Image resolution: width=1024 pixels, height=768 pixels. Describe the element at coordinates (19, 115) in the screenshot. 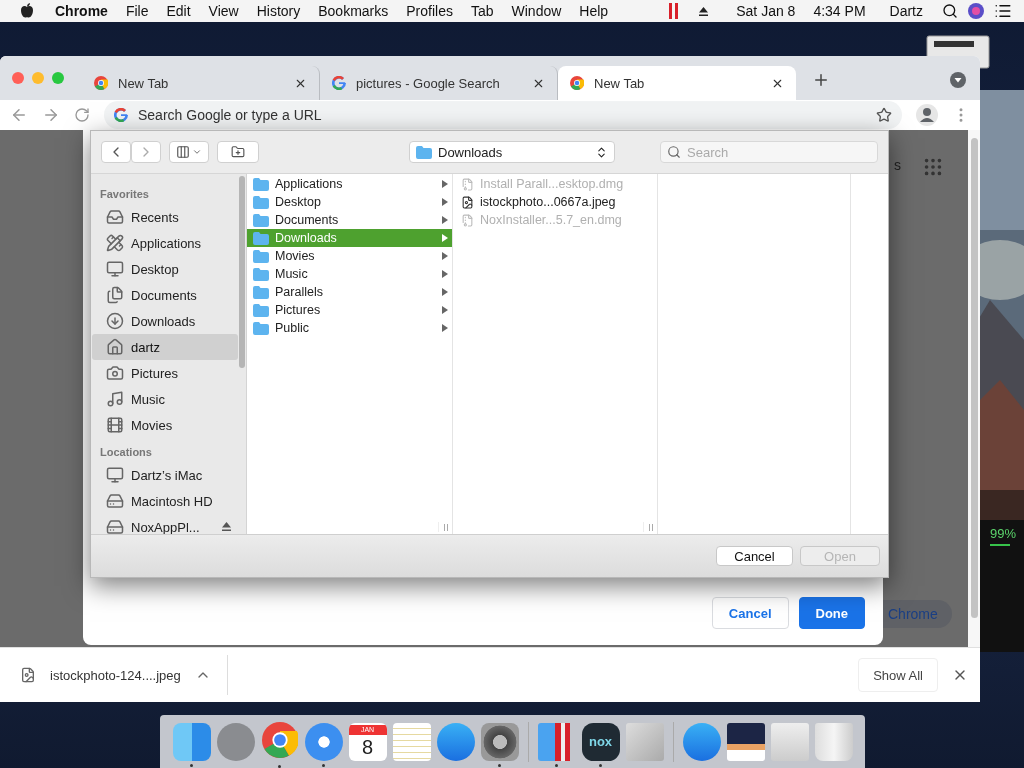

I see `back-icon` at that location.